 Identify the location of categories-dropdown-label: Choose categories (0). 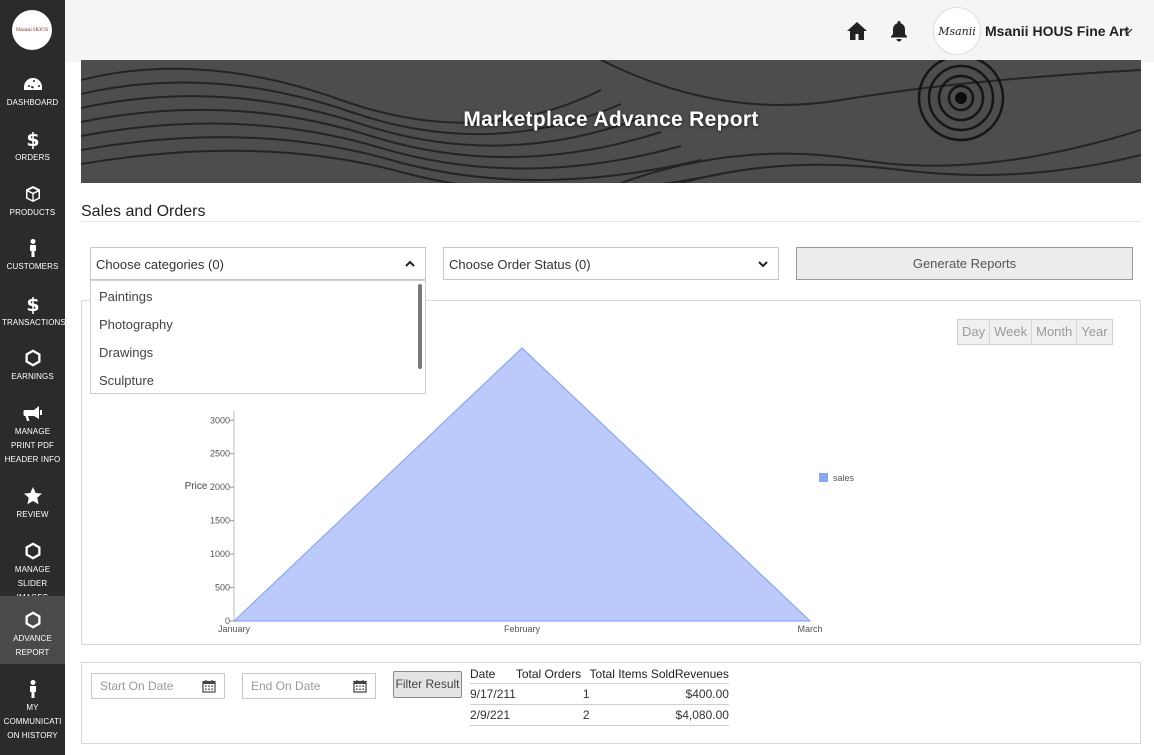
(160, 264).